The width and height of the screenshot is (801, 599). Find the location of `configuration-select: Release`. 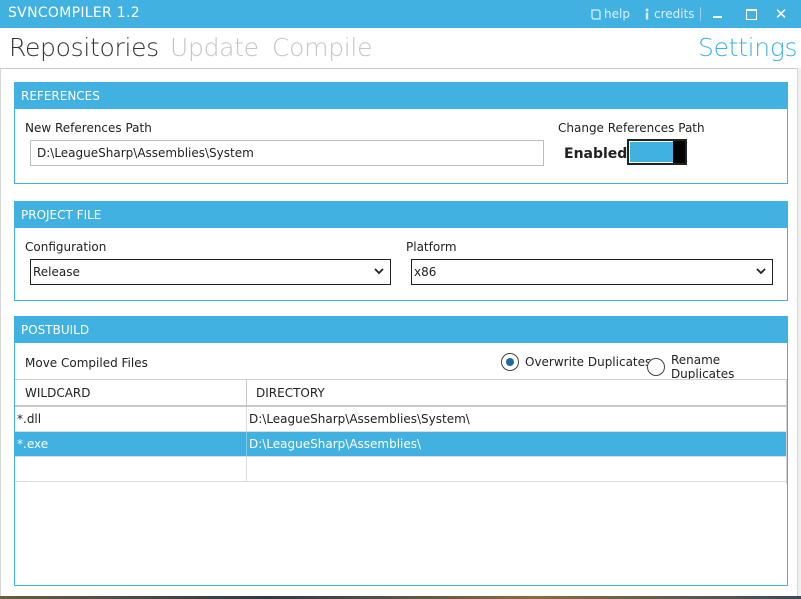

configuration-select: Release is located at coordinates (210, 272).